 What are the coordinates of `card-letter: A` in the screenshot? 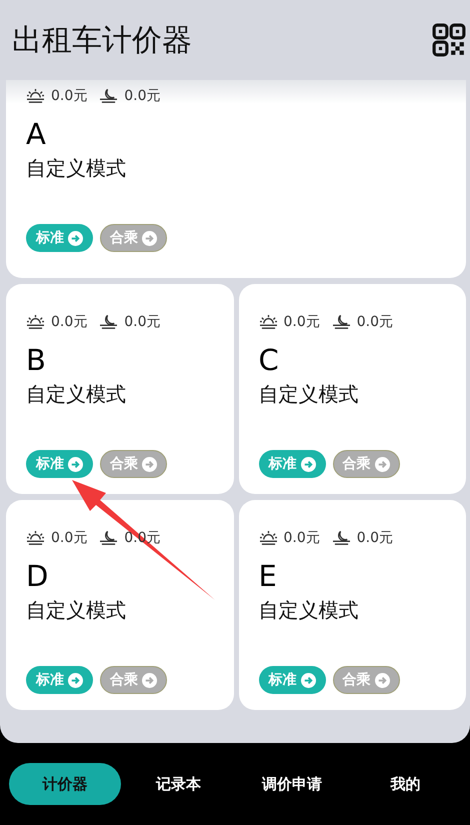 It's located at (36, 134).